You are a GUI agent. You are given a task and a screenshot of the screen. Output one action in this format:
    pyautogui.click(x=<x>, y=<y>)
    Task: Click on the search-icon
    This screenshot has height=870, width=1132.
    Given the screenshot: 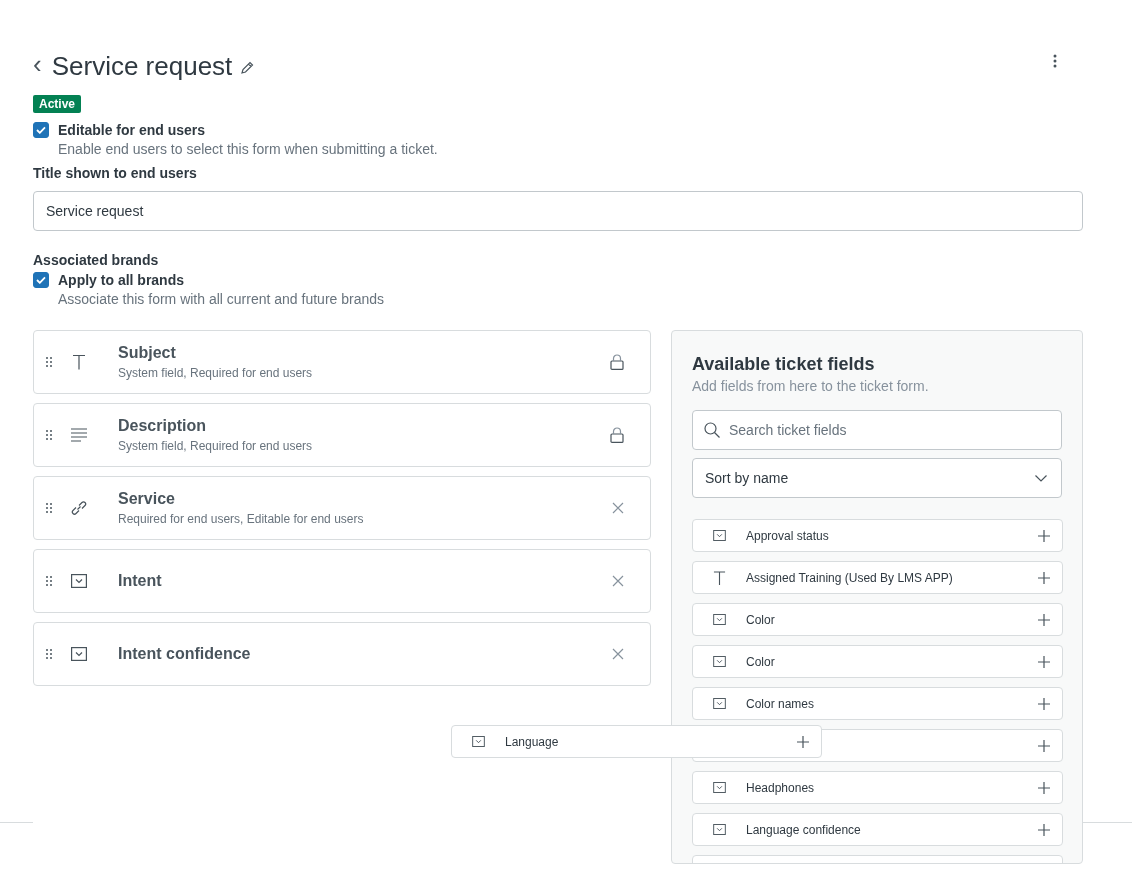 What is the action you would take?
    pyautogui.click(x=712, y=430)
    